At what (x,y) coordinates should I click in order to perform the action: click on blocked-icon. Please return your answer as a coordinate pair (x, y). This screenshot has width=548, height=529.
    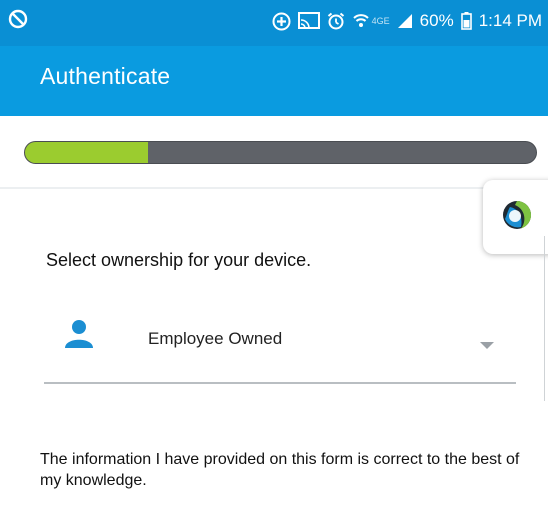
    Looking at the image, I should click on (18, 19).